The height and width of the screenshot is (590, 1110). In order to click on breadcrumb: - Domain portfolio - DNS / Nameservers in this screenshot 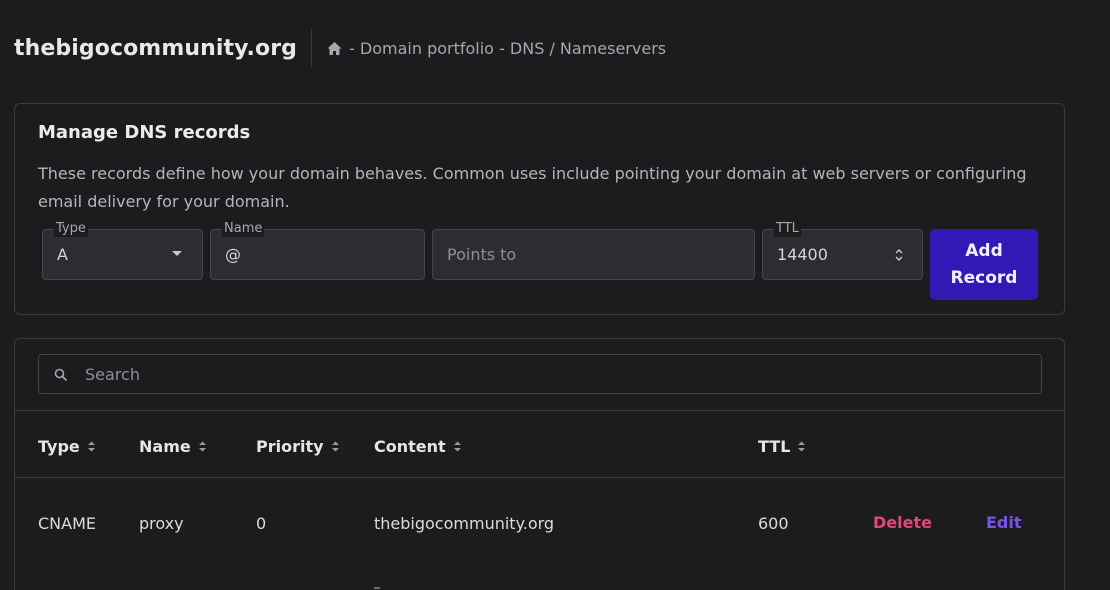, I will do `click(496, 48)`.